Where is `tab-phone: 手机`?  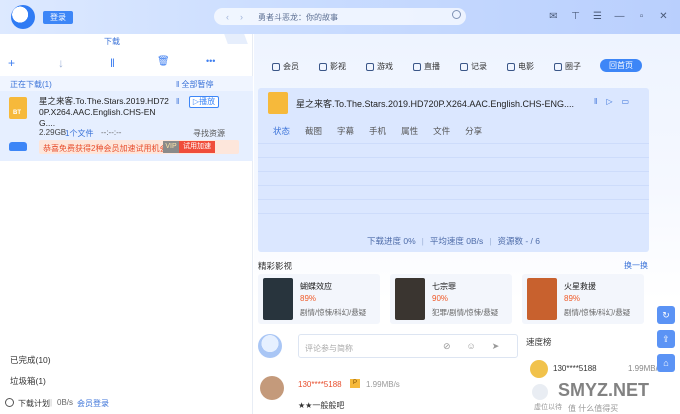
tab-phone: 手机 is located at coordinates (377, 131).